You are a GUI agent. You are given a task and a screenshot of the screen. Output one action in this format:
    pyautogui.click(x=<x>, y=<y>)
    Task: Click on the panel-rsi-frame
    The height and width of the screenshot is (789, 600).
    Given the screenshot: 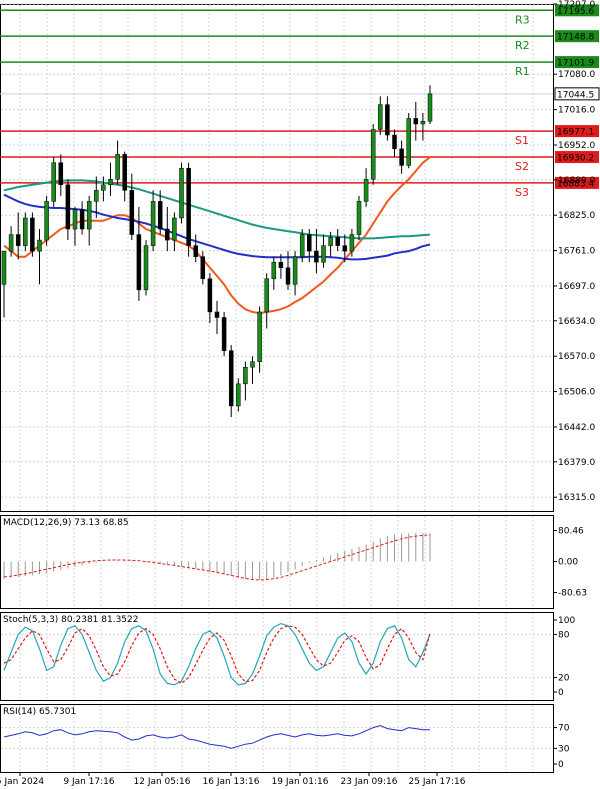 What is the action you would take?
    pyautogui.click(x=277, y=738)
    